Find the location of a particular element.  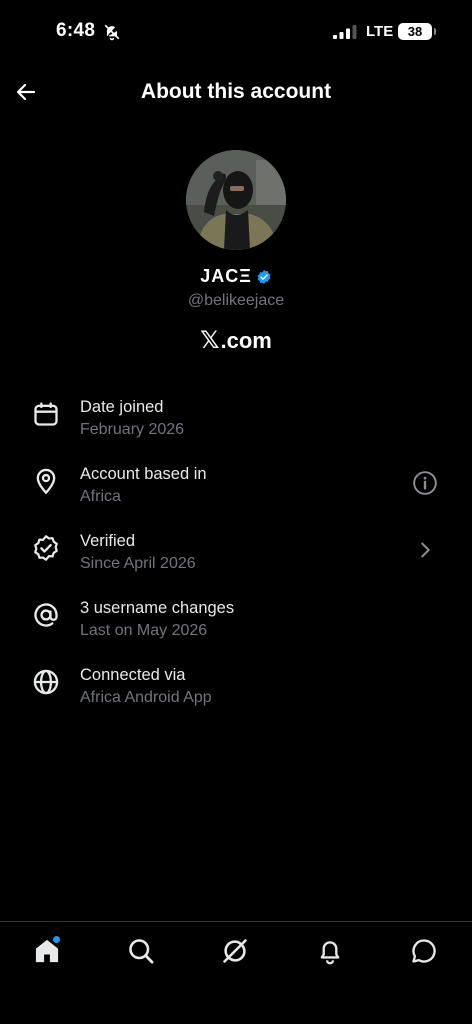

page-title: About this account is located at coordinates (236, 91).